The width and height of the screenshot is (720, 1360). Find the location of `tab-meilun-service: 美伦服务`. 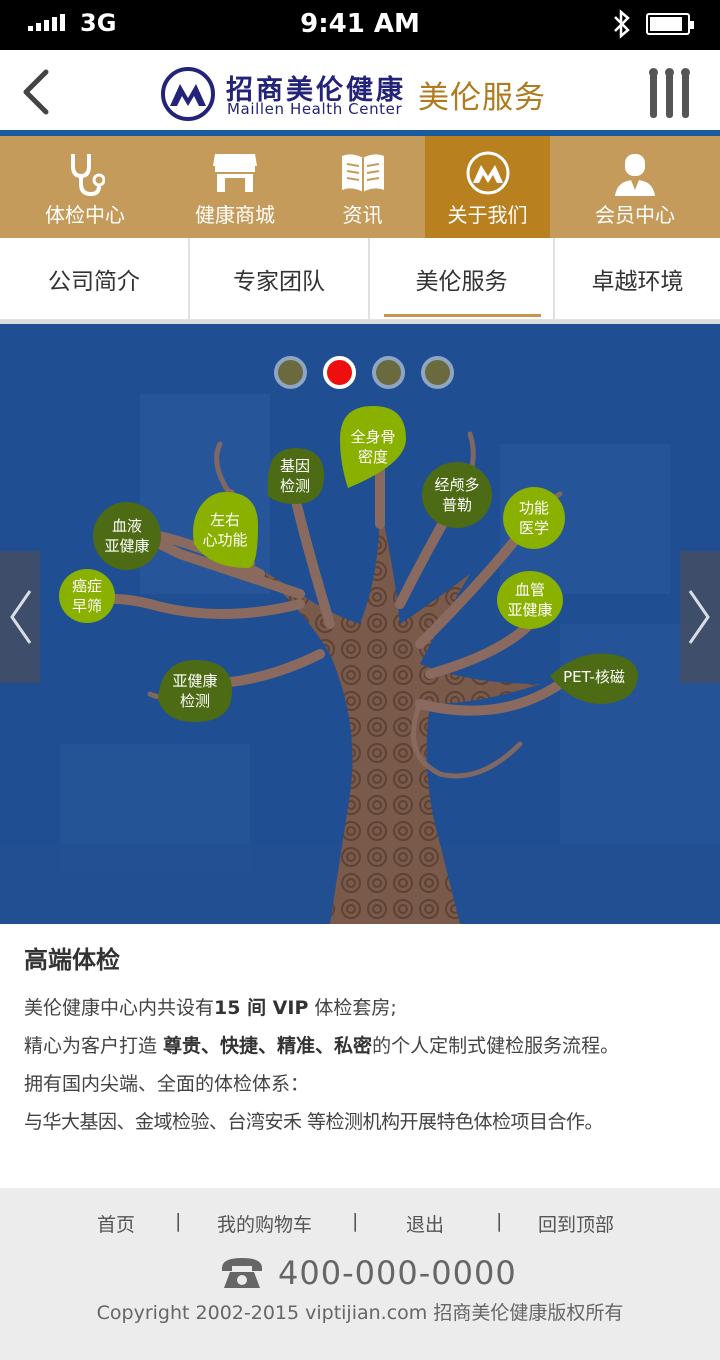

tab-meilun-service: 美伦服务 is located at coordinates (462, 279).